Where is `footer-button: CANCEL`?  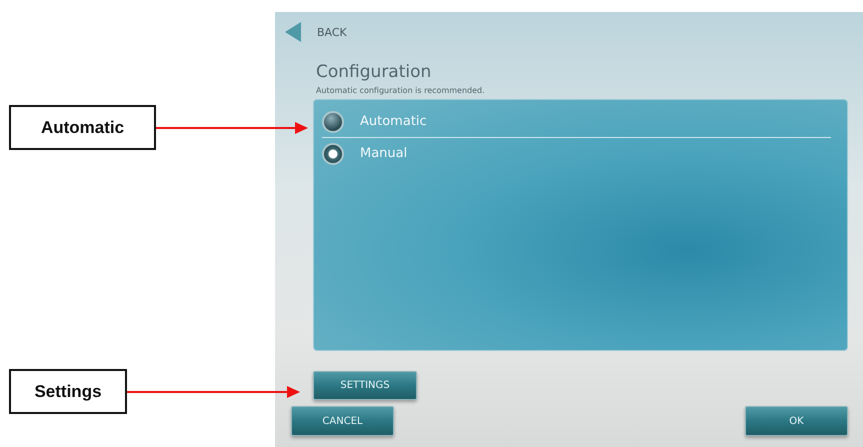 footer-button: CANCEL is located at coordinates (342, 421).